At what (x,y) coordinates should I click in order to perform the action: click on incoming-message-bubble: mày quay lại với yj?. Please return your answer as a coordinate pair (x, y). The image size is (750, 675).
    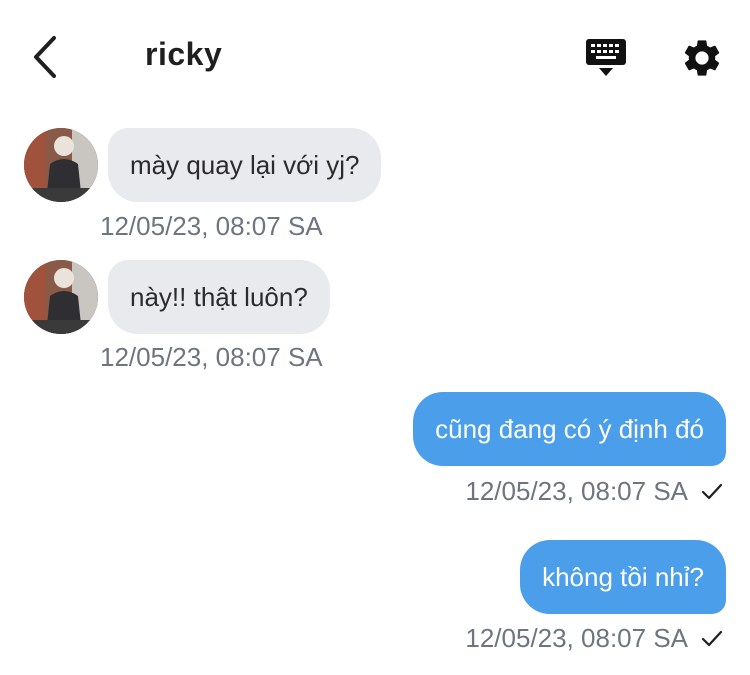
    Looking at the image, I should click on (245, 165).